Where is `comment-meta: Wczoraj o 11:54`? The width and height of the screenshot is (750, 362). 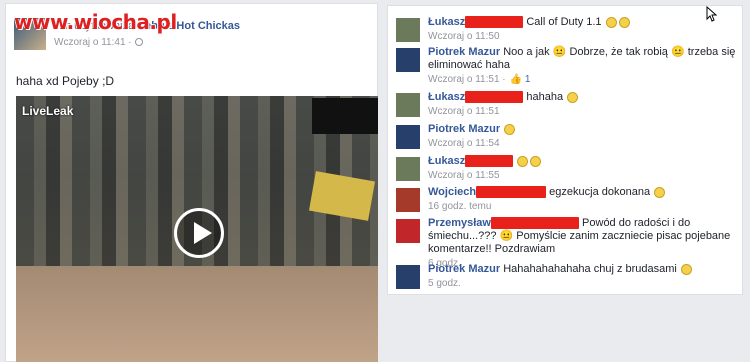
comment-meta: Wczoraj o 11:54 is located at coordinates (584, 143).